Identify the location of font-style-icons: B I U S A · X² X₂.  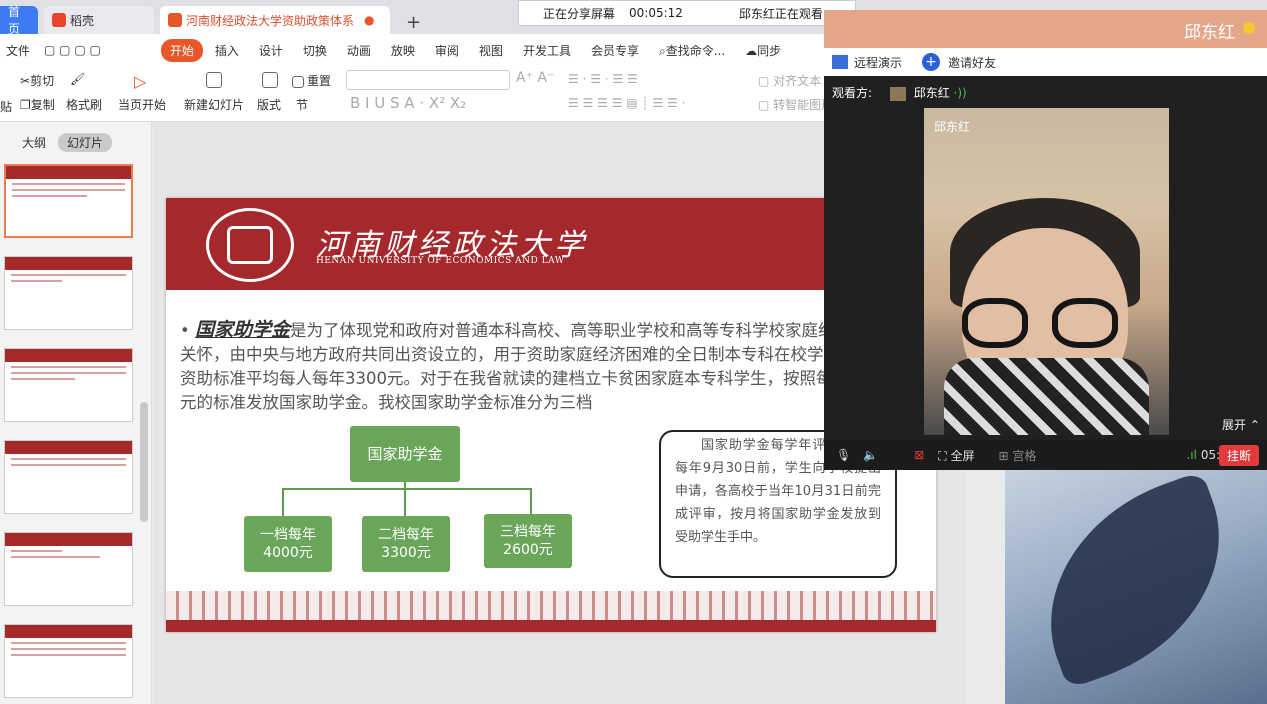
(408, 103).